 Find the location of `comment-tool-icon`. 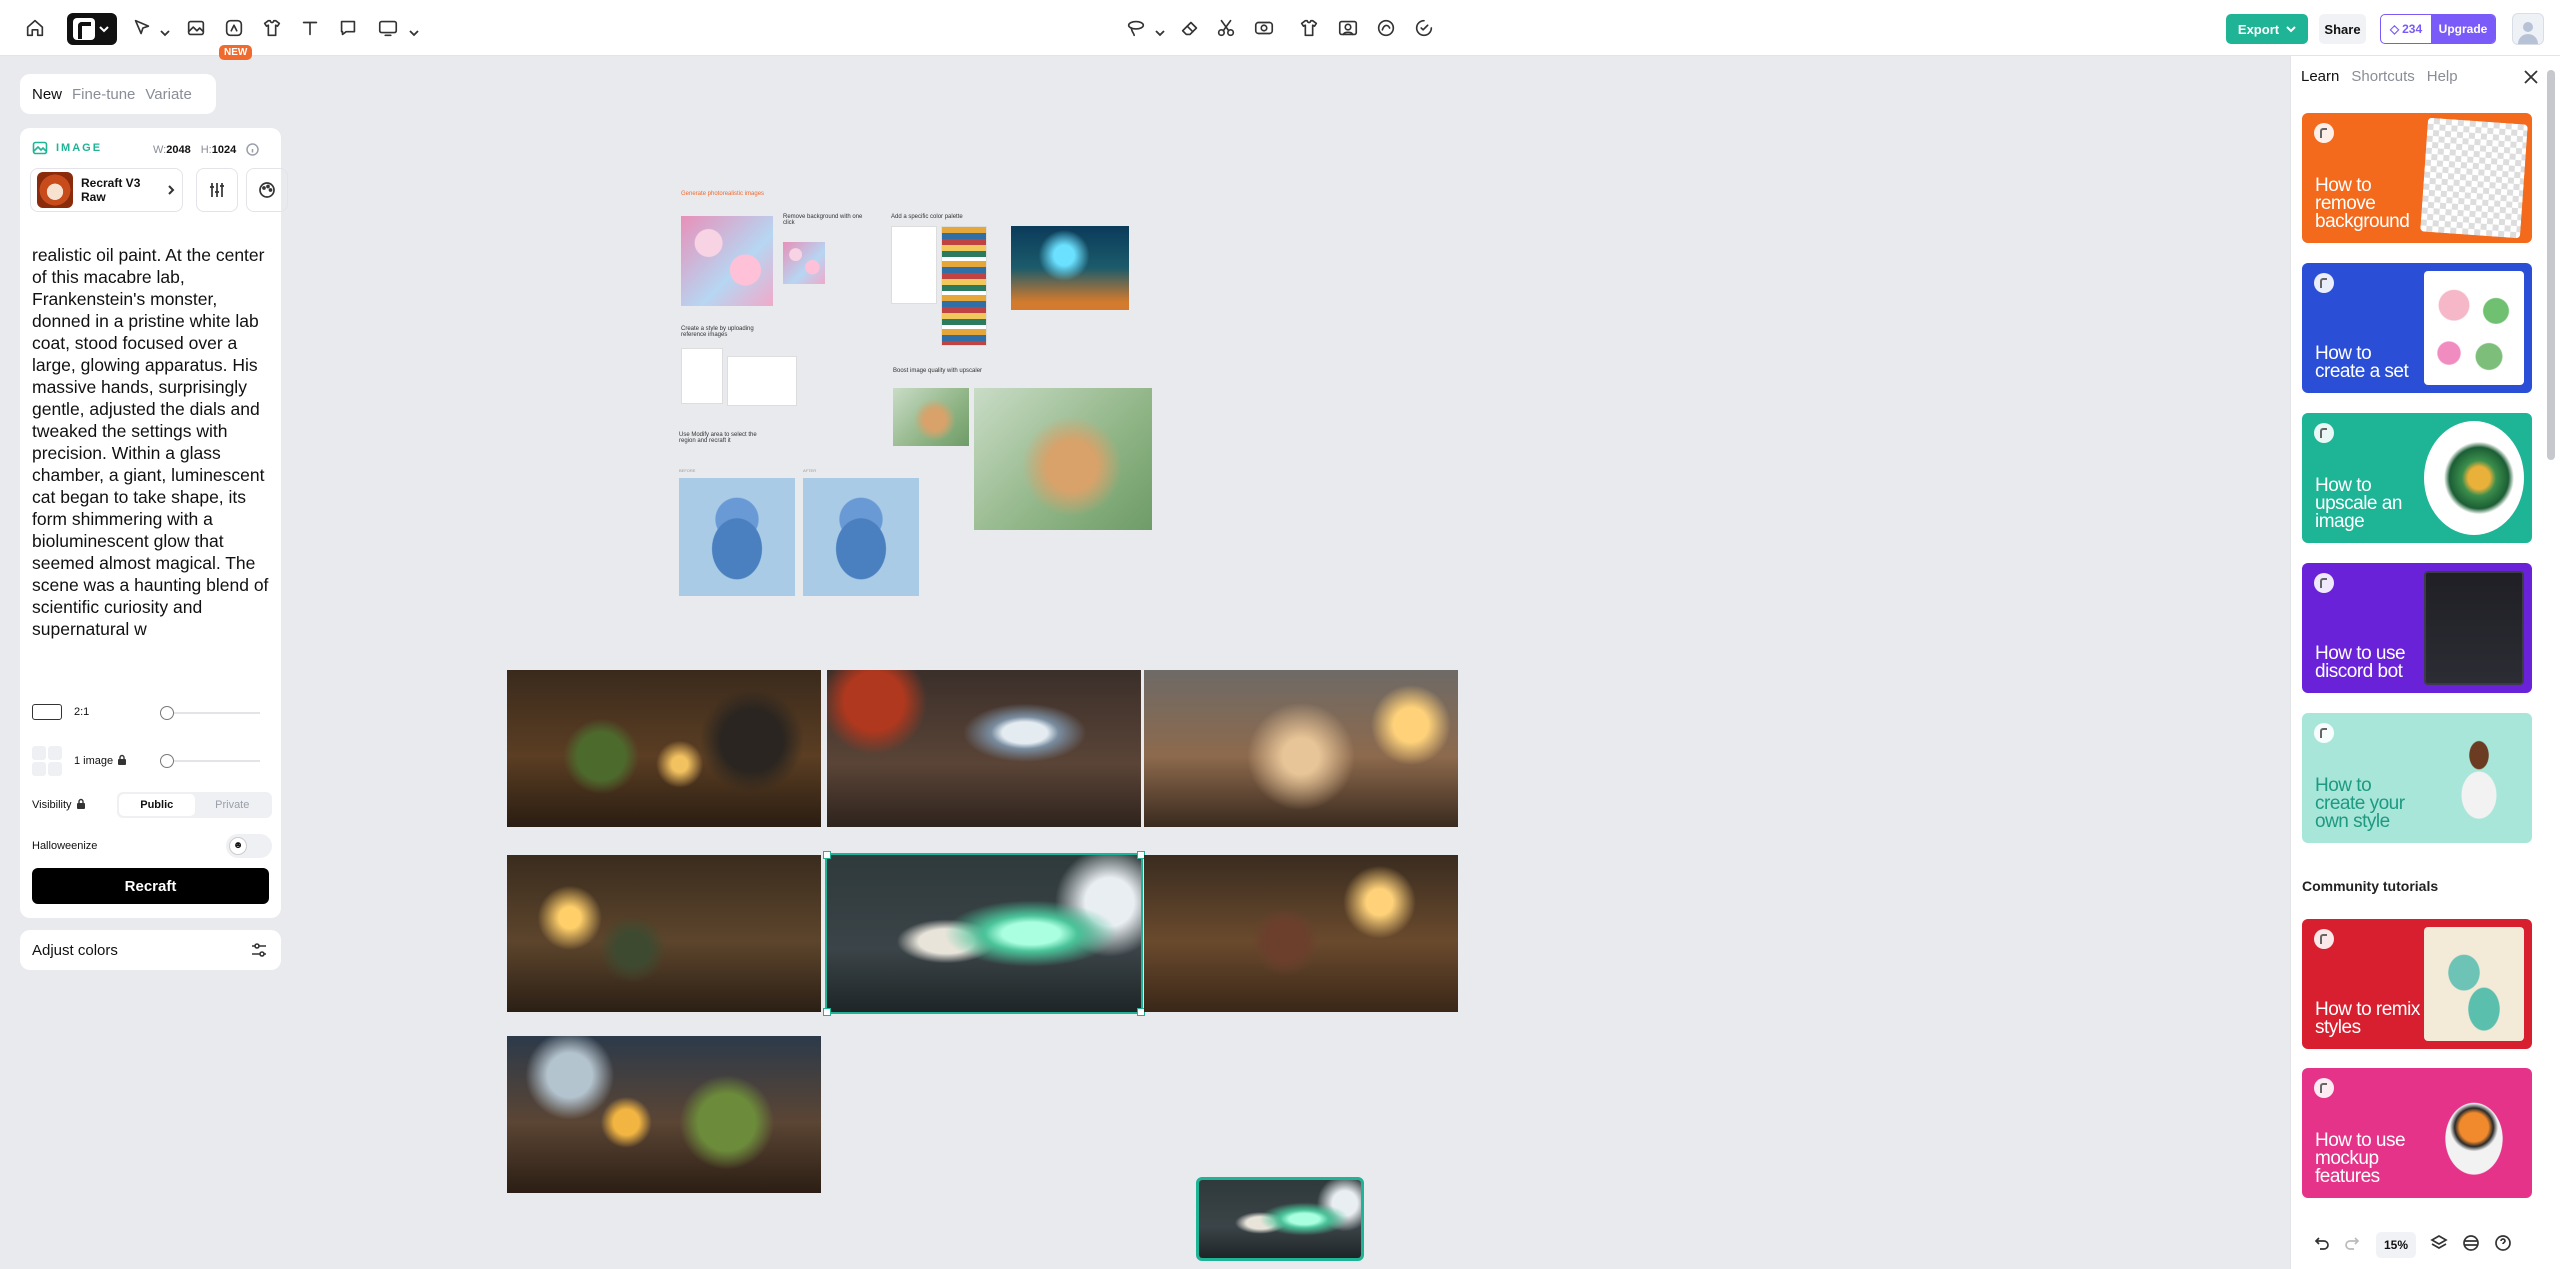

comment-tool-icon is located at coordinates (348, 28).